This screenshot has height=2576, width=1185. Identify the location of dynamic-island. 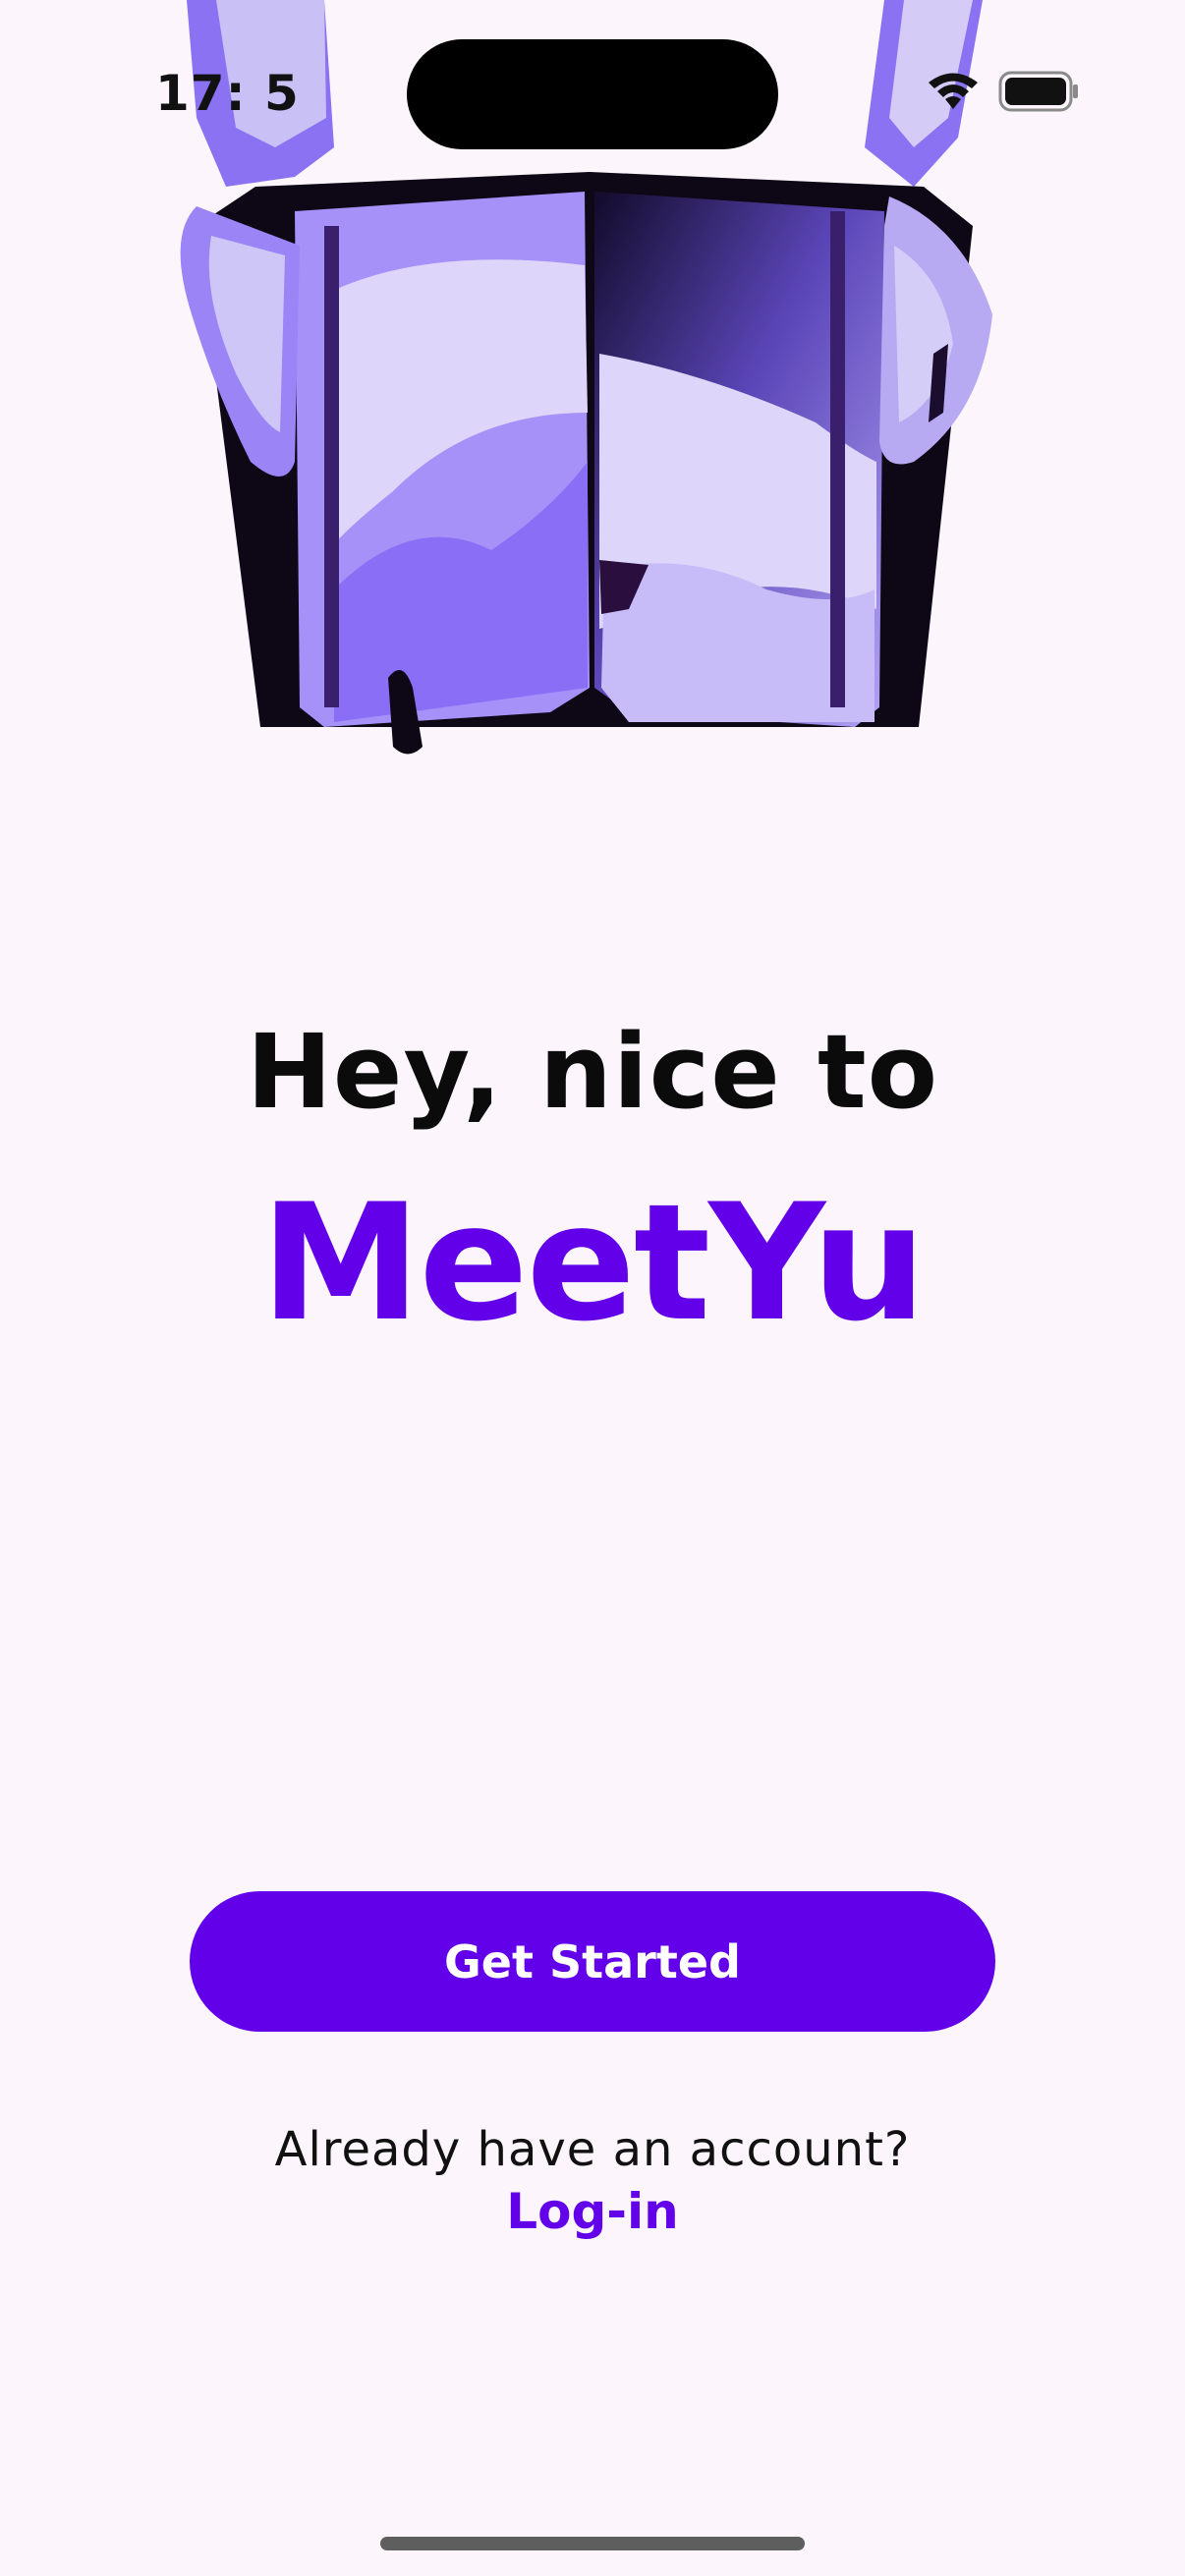
(592, 94).